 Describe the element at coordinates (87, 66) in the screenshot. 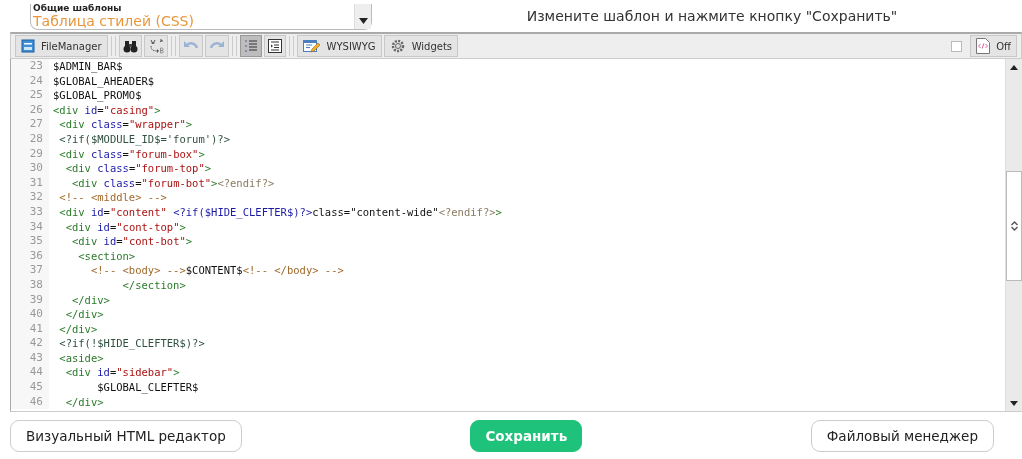

I see `code-line: $ADMIN_BAR$` at that location.